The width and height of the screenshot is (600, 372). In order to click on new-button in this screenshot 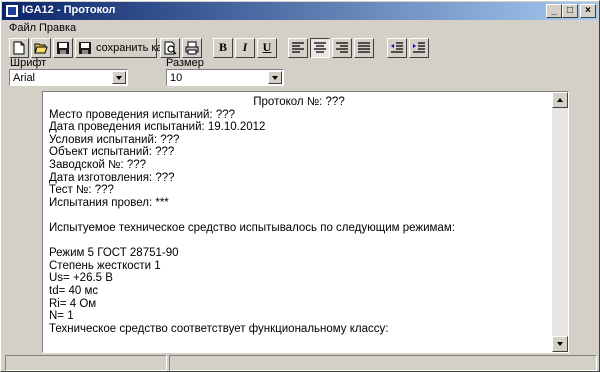, I will do `click(19, 48)`.